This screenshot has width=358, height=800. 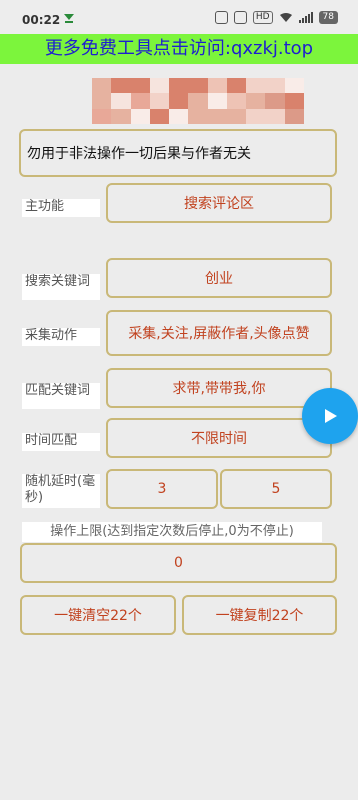 What do you see at coordinates (179, 49) in the screenshot?
I see `promo-banner: 更多免费工具点击访问:qxzkj.top` at bounding box center [179, 49].